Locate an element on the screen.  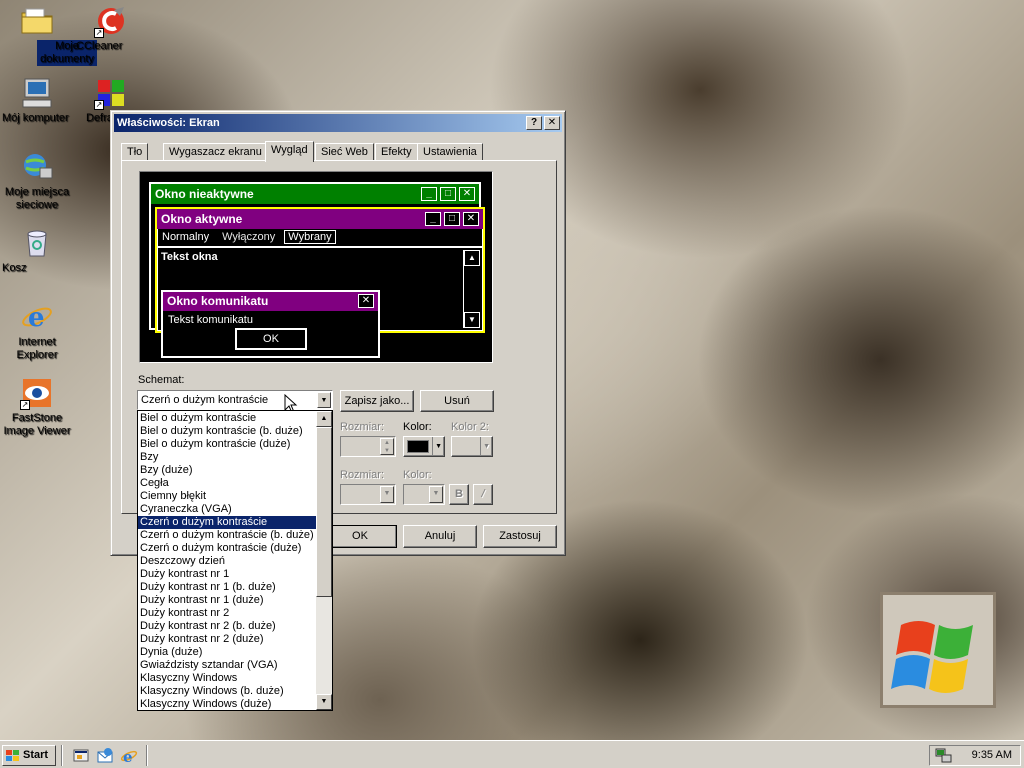
dropdown-item: Gwiaździsty sztandar (VGA) is located at coordinates (227, 665).